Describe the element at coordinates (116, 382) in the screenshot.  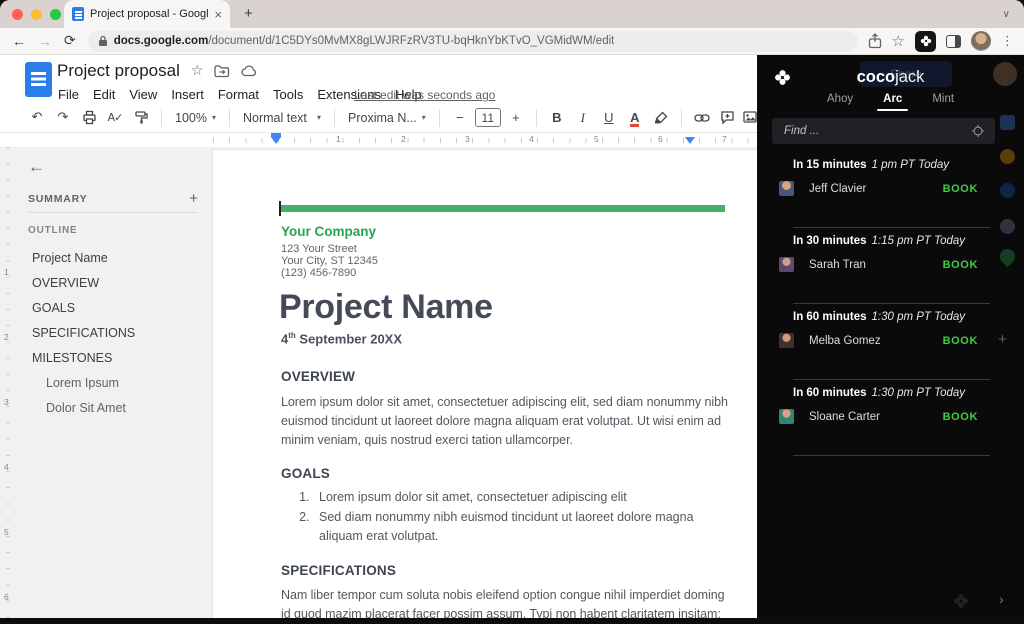
I see `outline-item: Lorem Ipsum` at that location.